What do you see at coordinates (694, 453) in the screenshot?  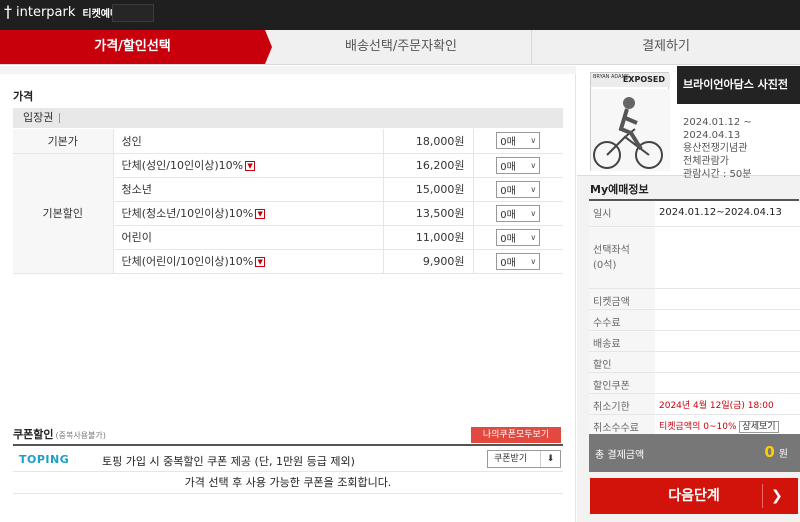 I see `total-payment: 총 결제금액 0원` at bounding box center [694, 453].